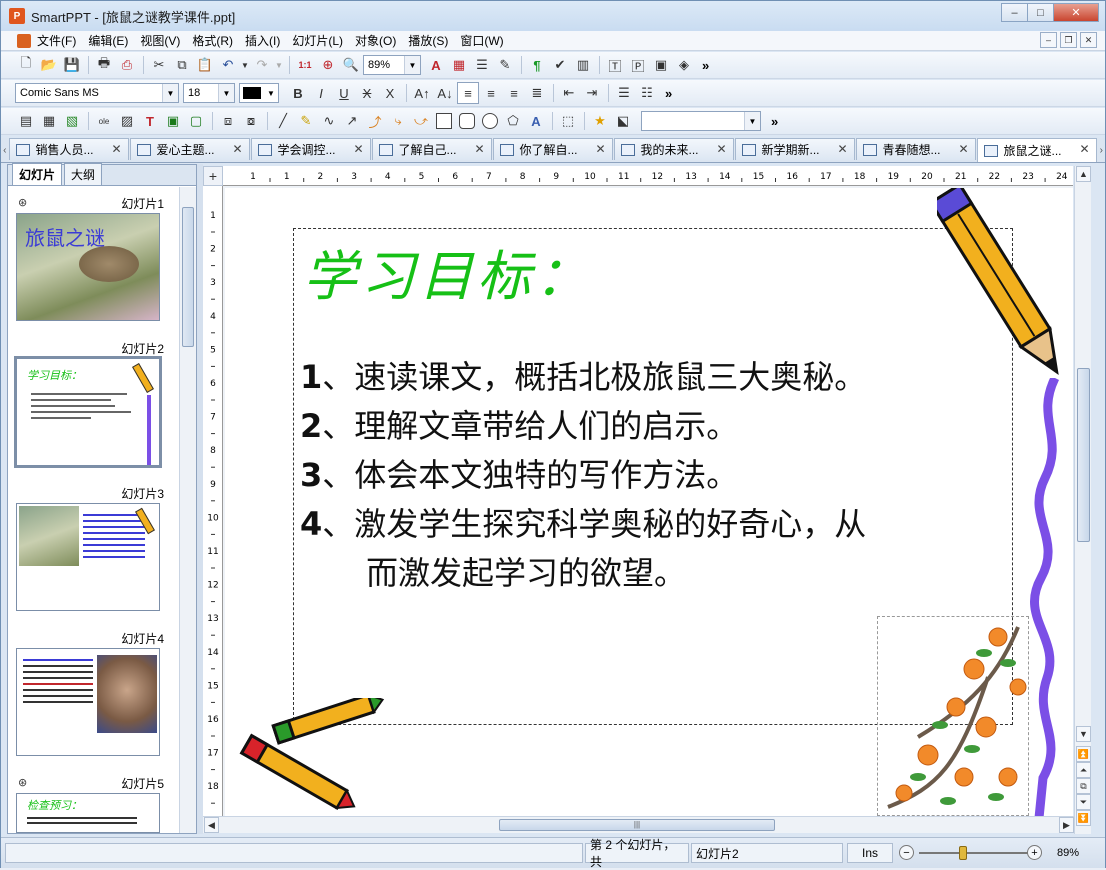 The width and height of the screenshot is (1106, 870). What do you see at coordinates (228, 65) in the screenshot?
I see `undo-icon: ↶` at bounding box center [228, 65].